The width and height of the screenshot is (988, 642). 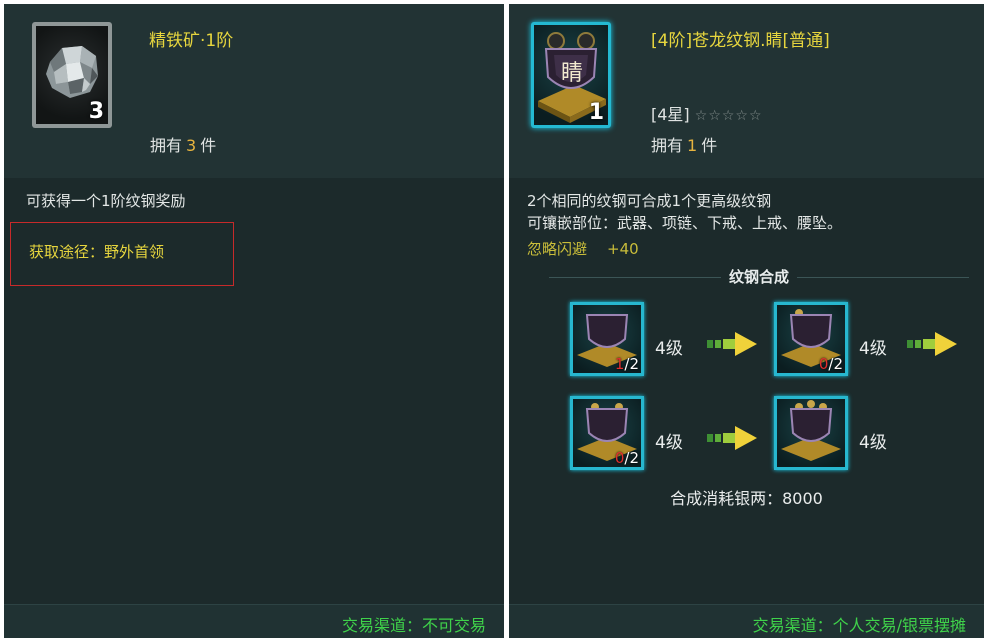 What do you see at coordinates (746, 91) in the screenshot?
I see `right-tooltip-header: 睛 1 [4阶]苍龙纹钢.睛[普通] [4星] ☆☆☆☆☆ 拥有 1 件` at bounding box center [746, 91].